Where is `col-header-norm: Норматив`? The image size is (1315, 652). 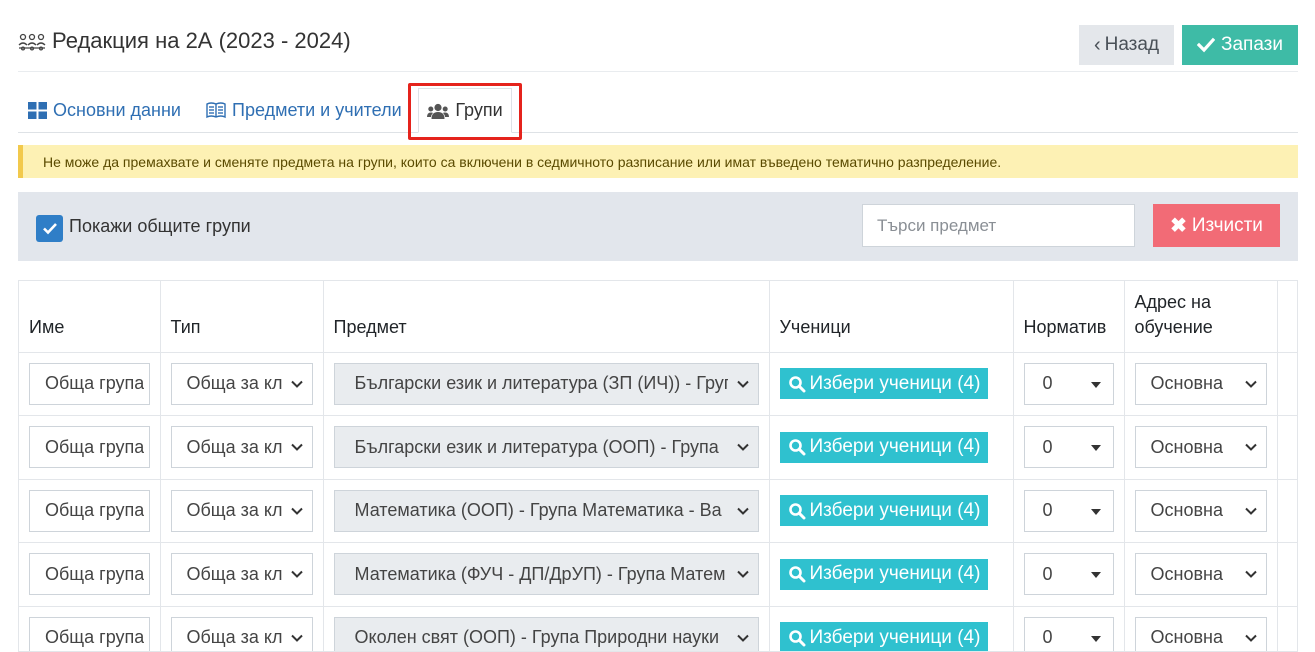
col-header-norm: Норматив is located at coordinates (1069, 317).